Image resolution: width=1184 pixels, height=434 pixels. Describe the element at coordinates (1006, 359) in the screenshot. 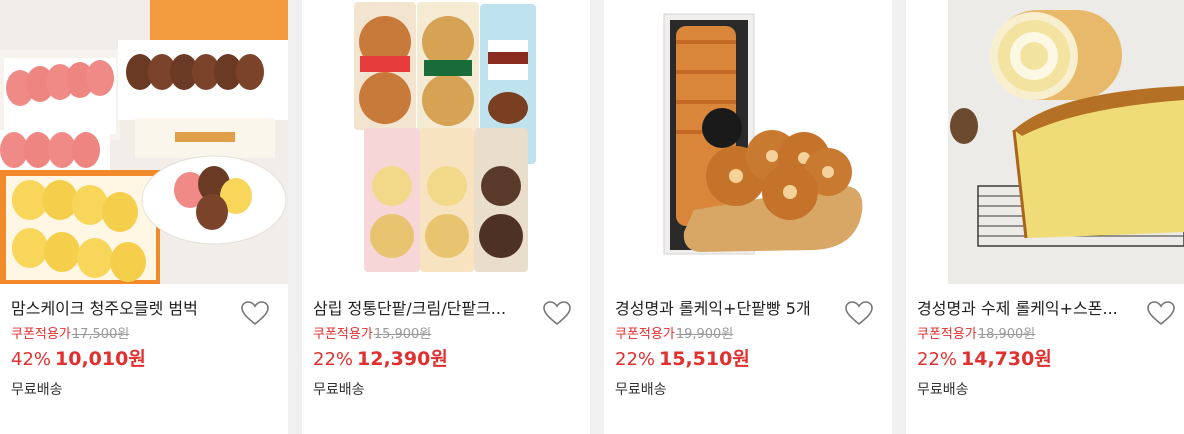

I see `sale-price: 14,730원` at that location.